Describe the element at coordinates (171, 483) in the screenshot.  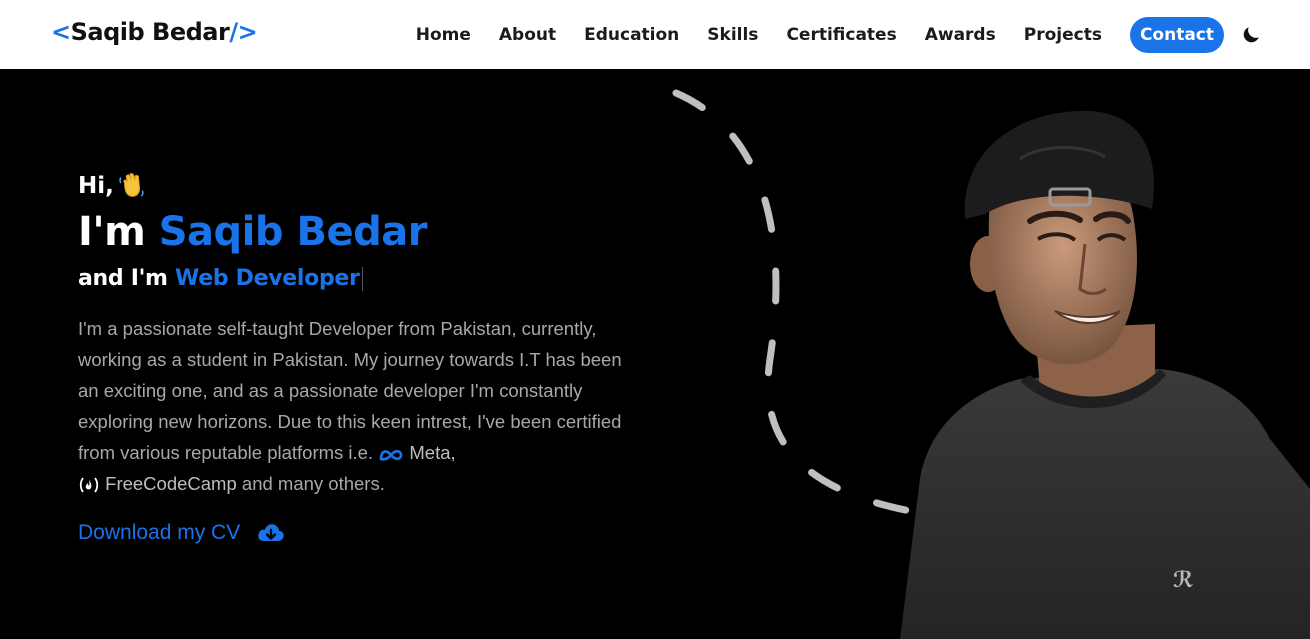
I see `brand-freecodecamp: FreeCodeCamp` at that location.